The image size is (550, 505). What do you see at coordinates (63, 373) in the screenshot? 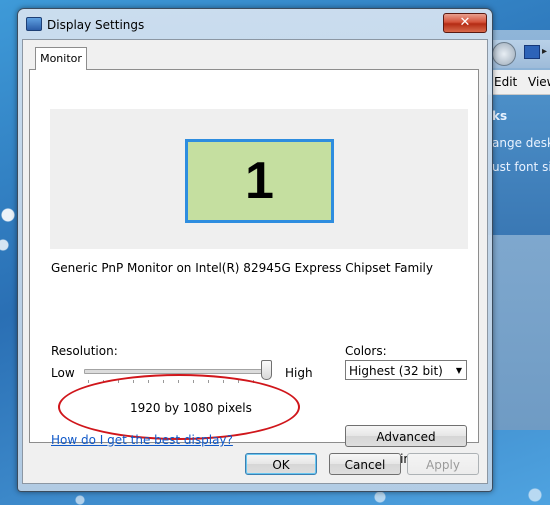
I see `resolution-low-label: Low` at bounding box center [63, 373].